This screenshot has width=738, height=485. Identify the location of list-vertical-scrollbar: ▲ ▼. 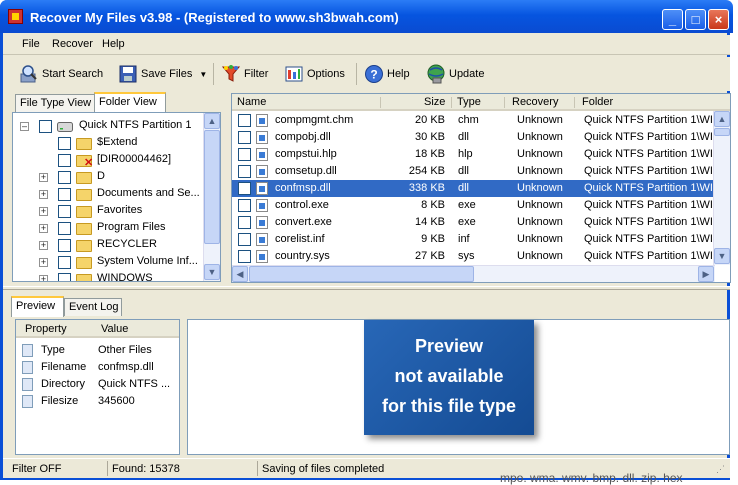
(721, 188).